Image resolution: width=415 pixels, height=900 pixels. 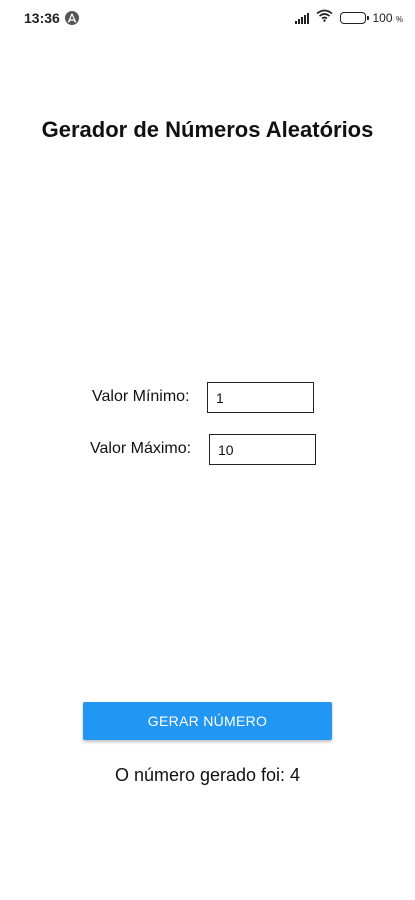 What do you see at coordinates (141, 448) in the screenshot?
I see `max-value-label: Valor Máximo:` at bounding box center [141, 448].